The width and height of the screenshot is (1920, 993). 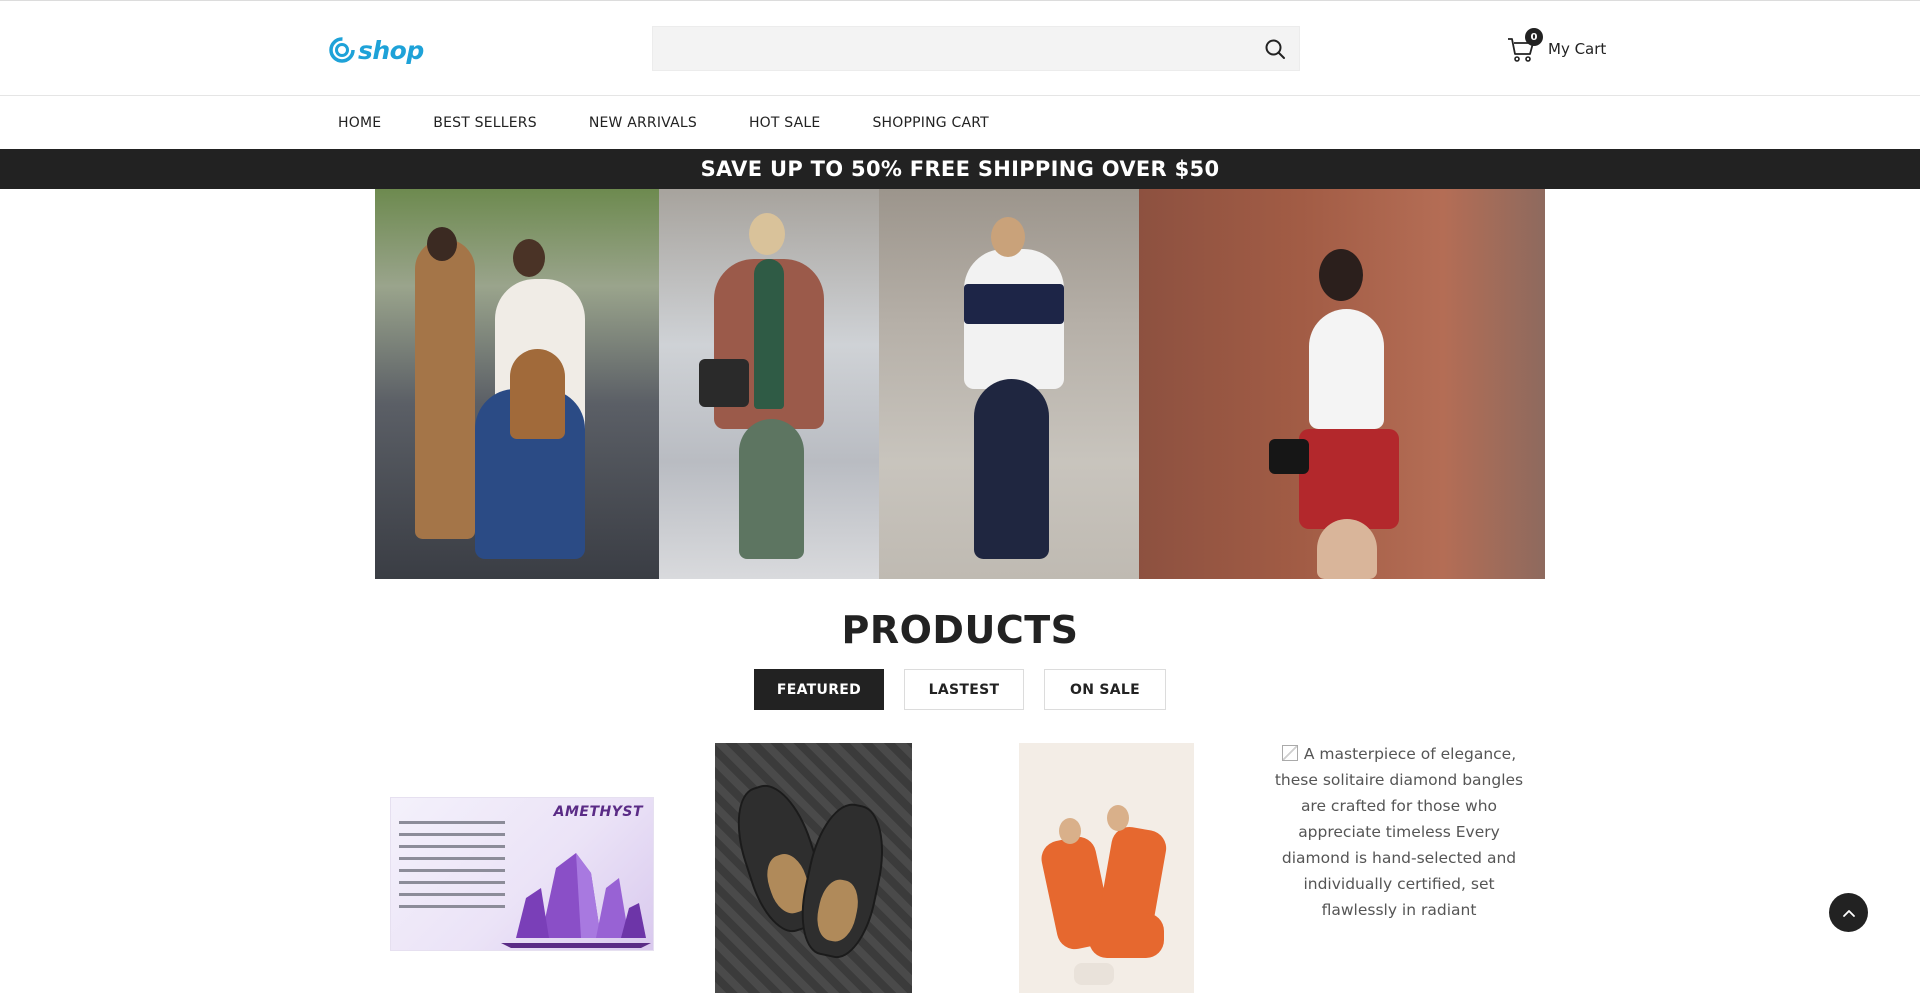 What do you see at coordinates (1534, 37) in the screenshot?
I see `cart-count-badge: 0` at bounding box center [1534, 37].